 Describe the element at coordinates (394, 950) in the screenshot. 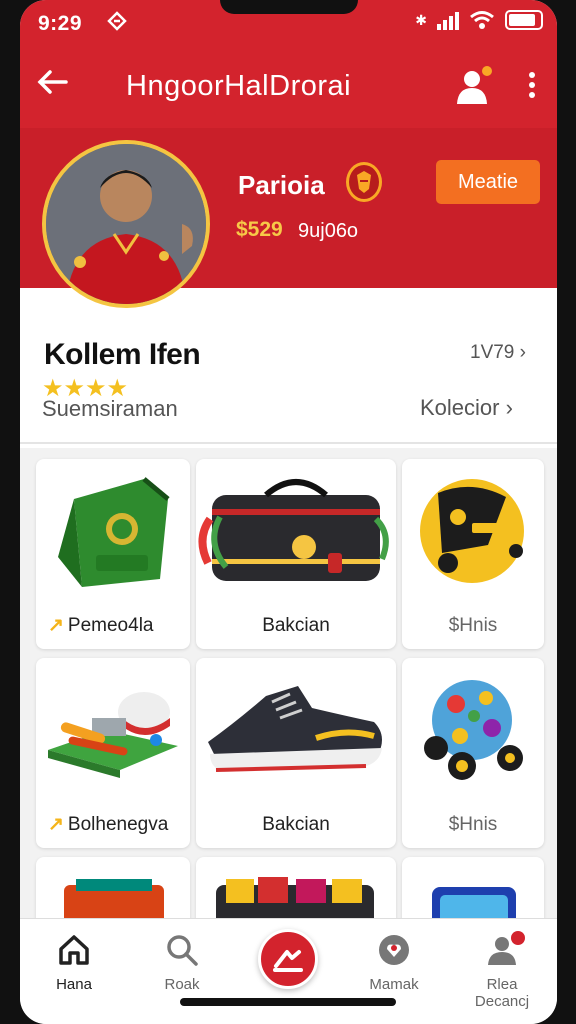

I see `market-icon` at that location.